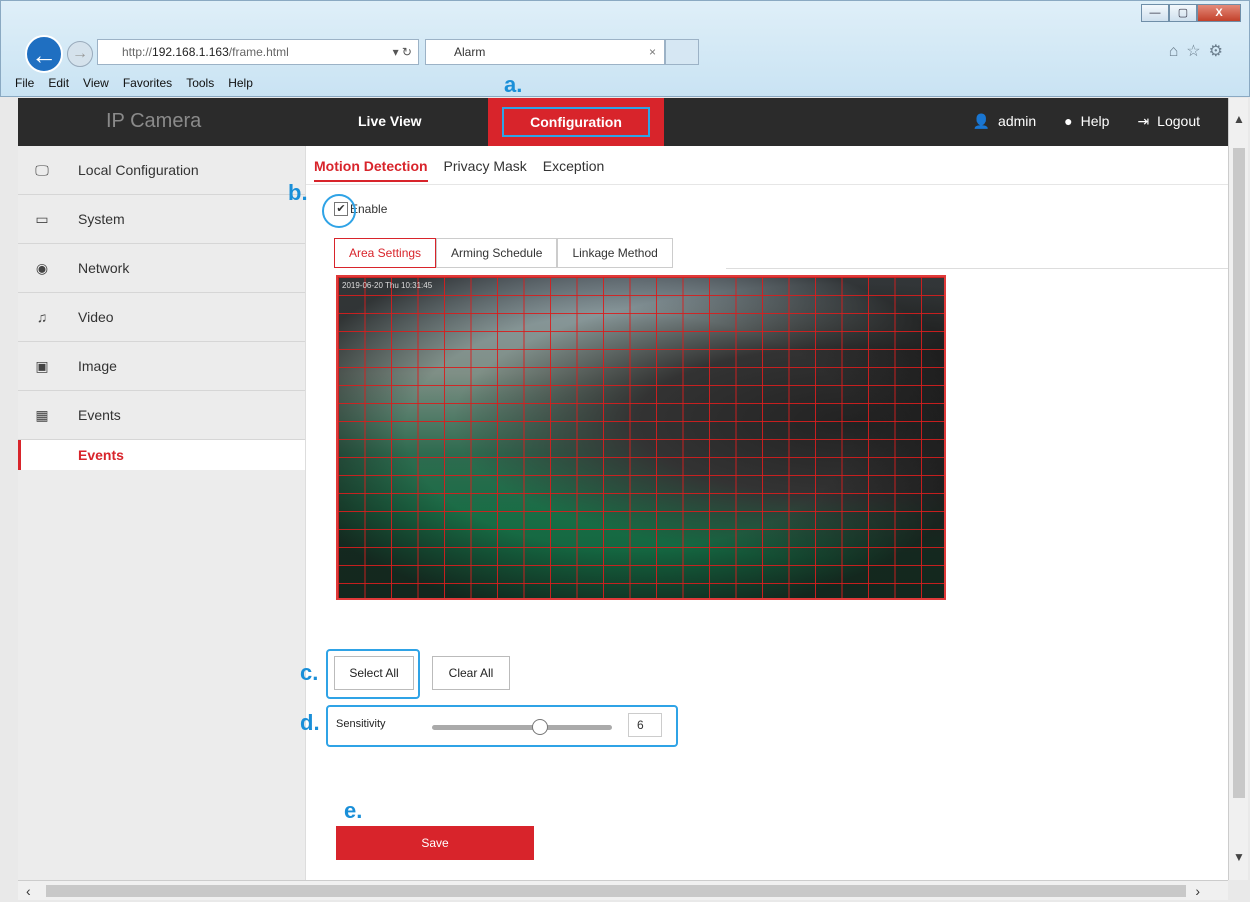  I want to click on nav-live-view: Live View, so click(390, 121).